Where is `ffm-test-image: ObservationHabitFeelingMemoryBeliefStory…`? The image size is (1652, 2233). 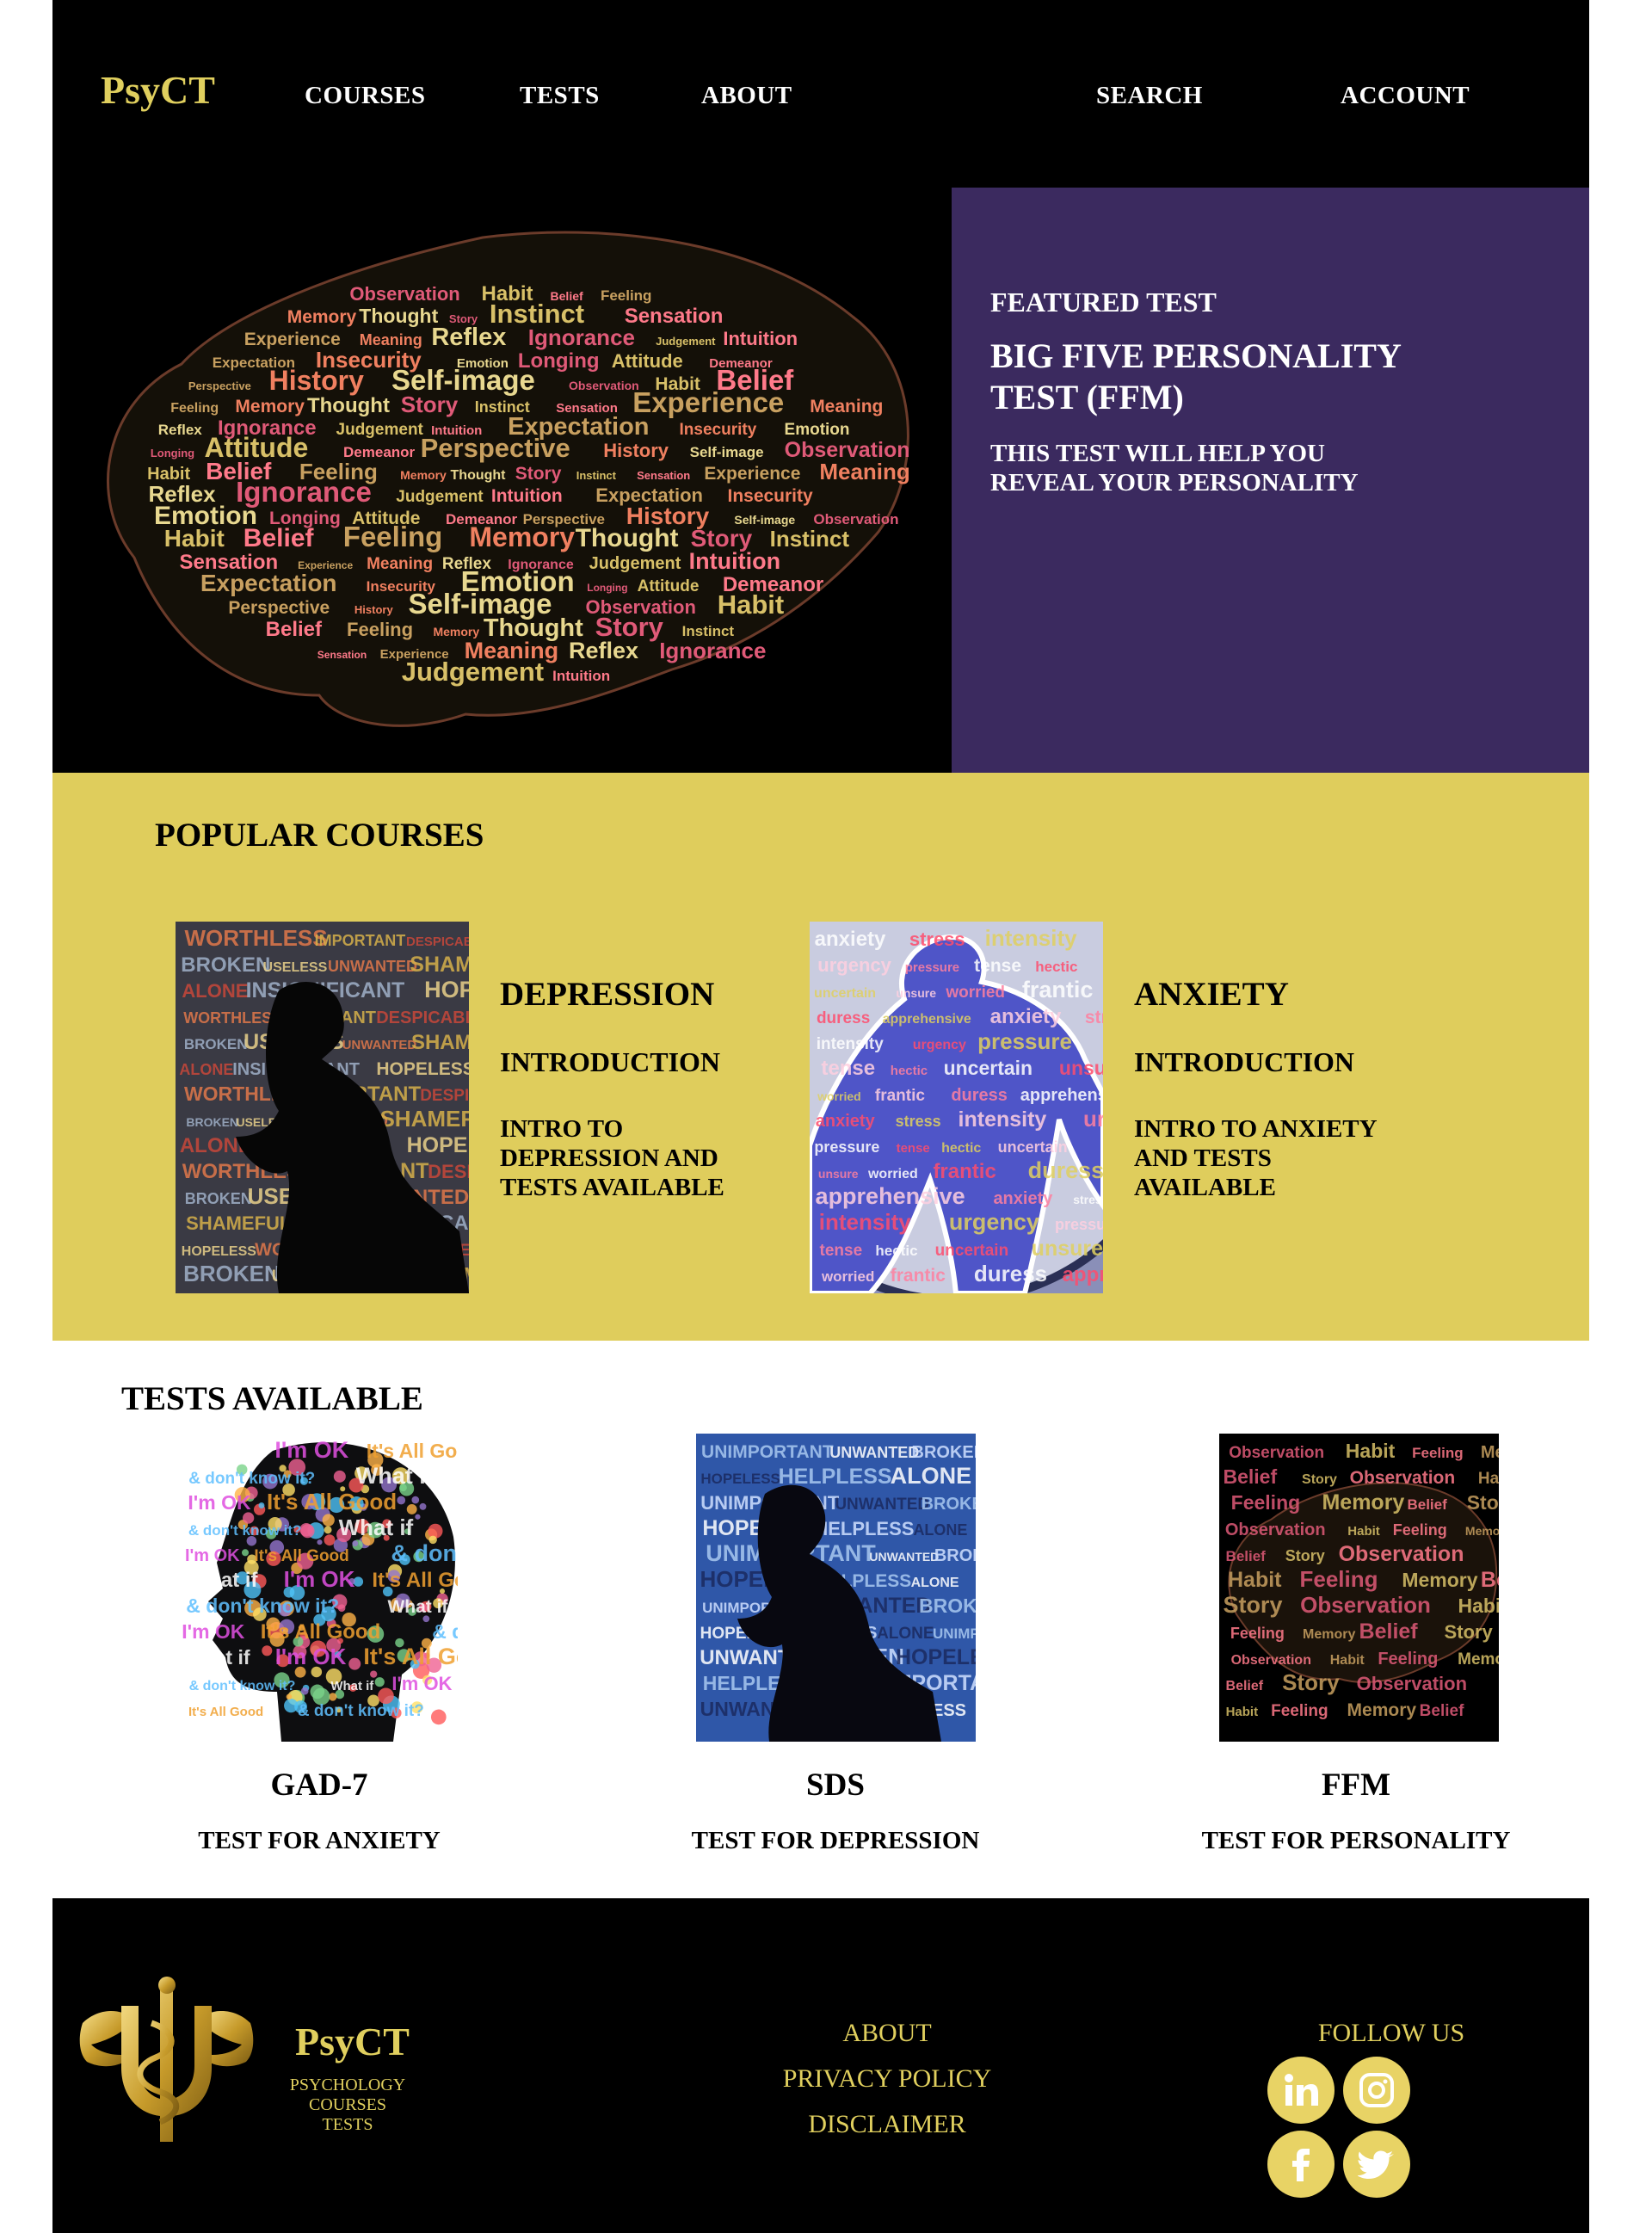
ffm-test-image: ObservationHabitFeelingMemoryBeliefStory… is located at coordinates (1359, 1588).